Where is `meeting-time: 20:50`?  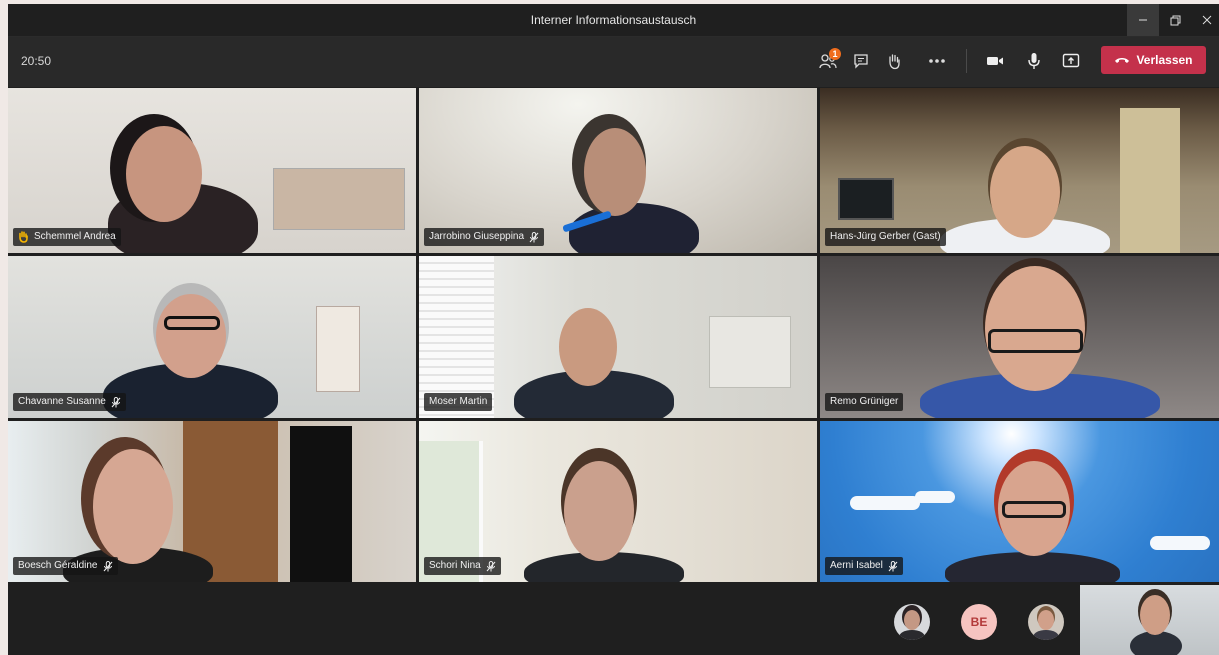 meeting-time: 20:50 is located at coordinates (36, 61).